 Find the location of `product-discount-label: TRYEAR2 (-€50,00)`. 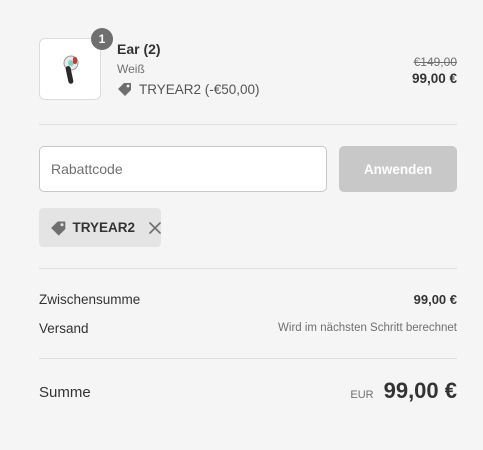

product-discount-label: TRYEAR2 (-€50,00) is located at coordinates (199, 89).